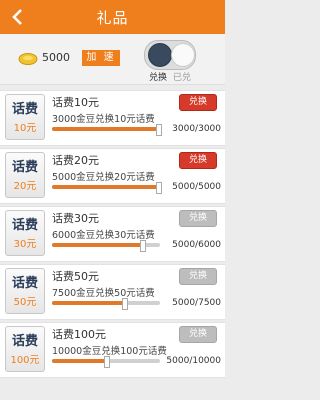  I want to click on gift-name: 话费10元, so click(75, 102).